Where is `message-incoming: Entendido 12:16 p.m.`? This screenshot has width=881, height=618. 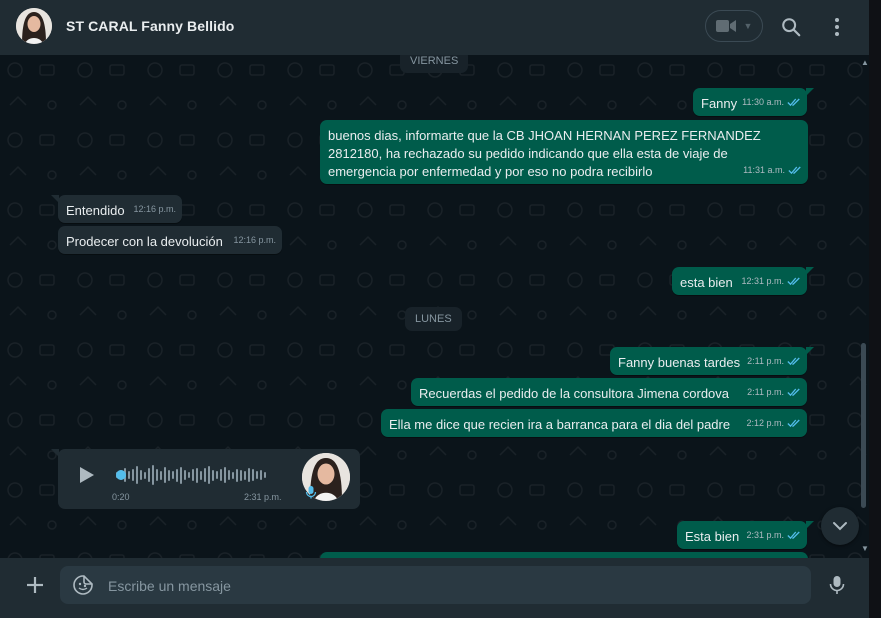 message-incoming: Entendido 12:16 p.m. is located at coordinates (116, 209).